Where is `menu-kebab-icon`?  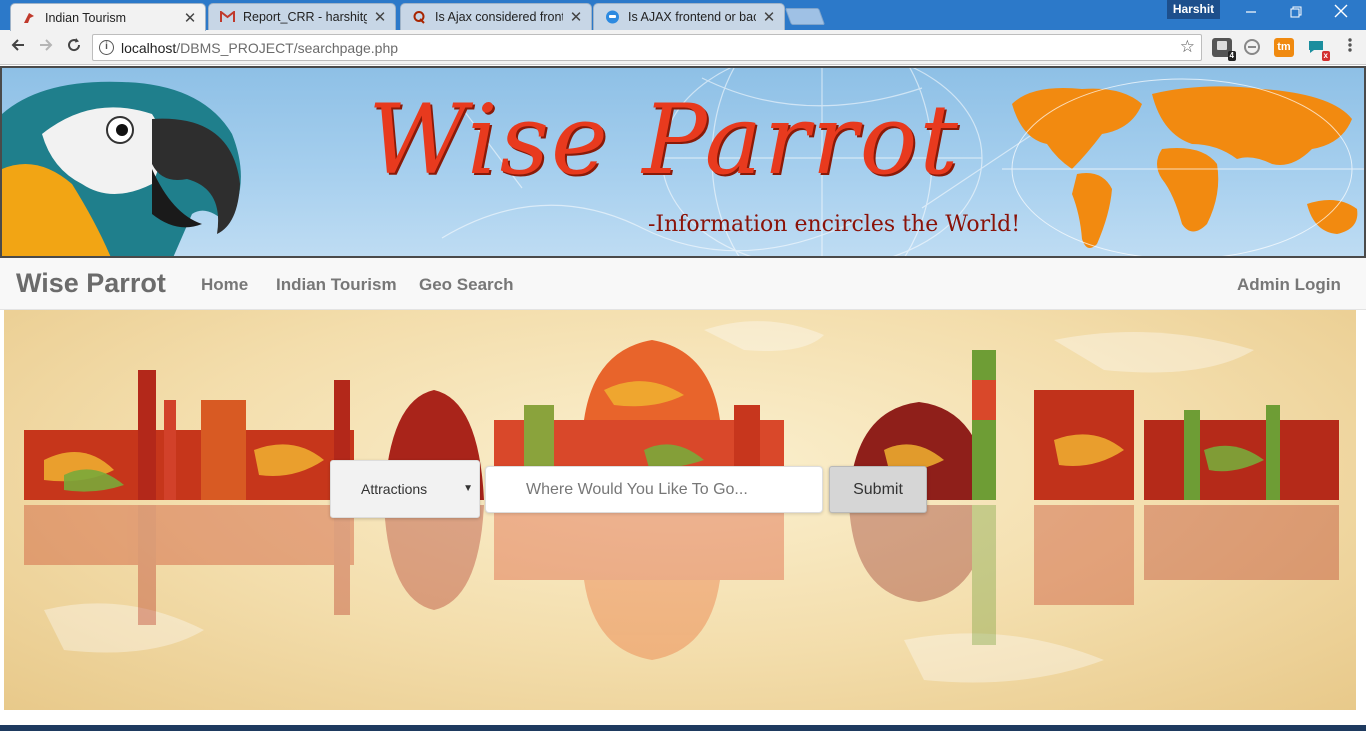 menu-kebab-icon is located at coordinates (1350, 48).